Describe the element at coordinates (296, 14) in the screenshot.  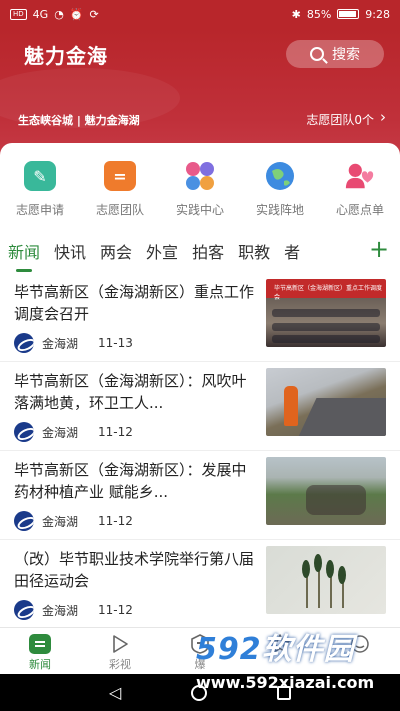
I see `bluetooth-icon: ✱` at that location.